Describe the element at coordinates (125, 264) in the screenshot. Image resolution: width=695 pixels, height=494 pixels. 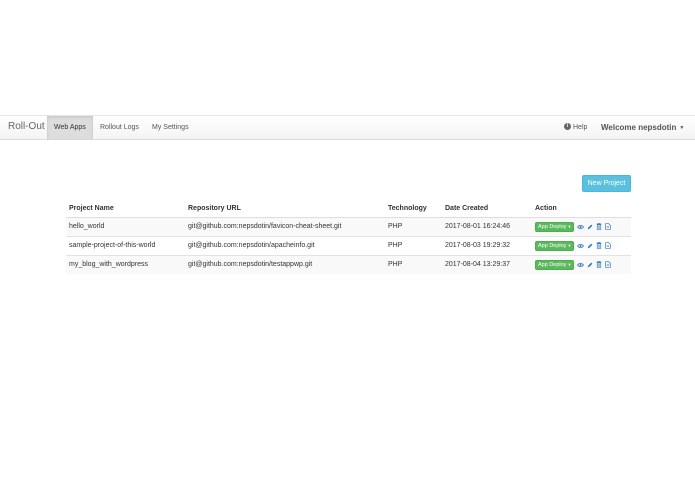
I see `cell-project-name: my_blog_with_wordpress` at that location.